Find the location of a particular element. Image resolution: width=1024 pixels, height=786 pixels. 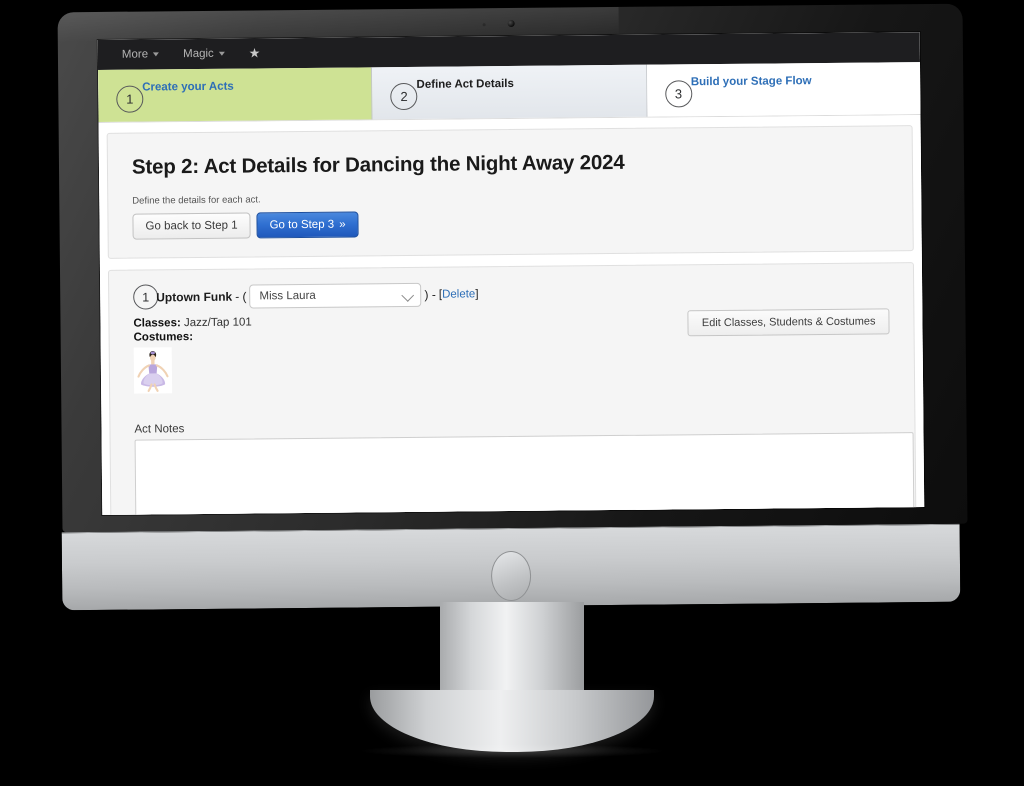

nav-item-magic-label: Magic is located at coordinates (198, 54).